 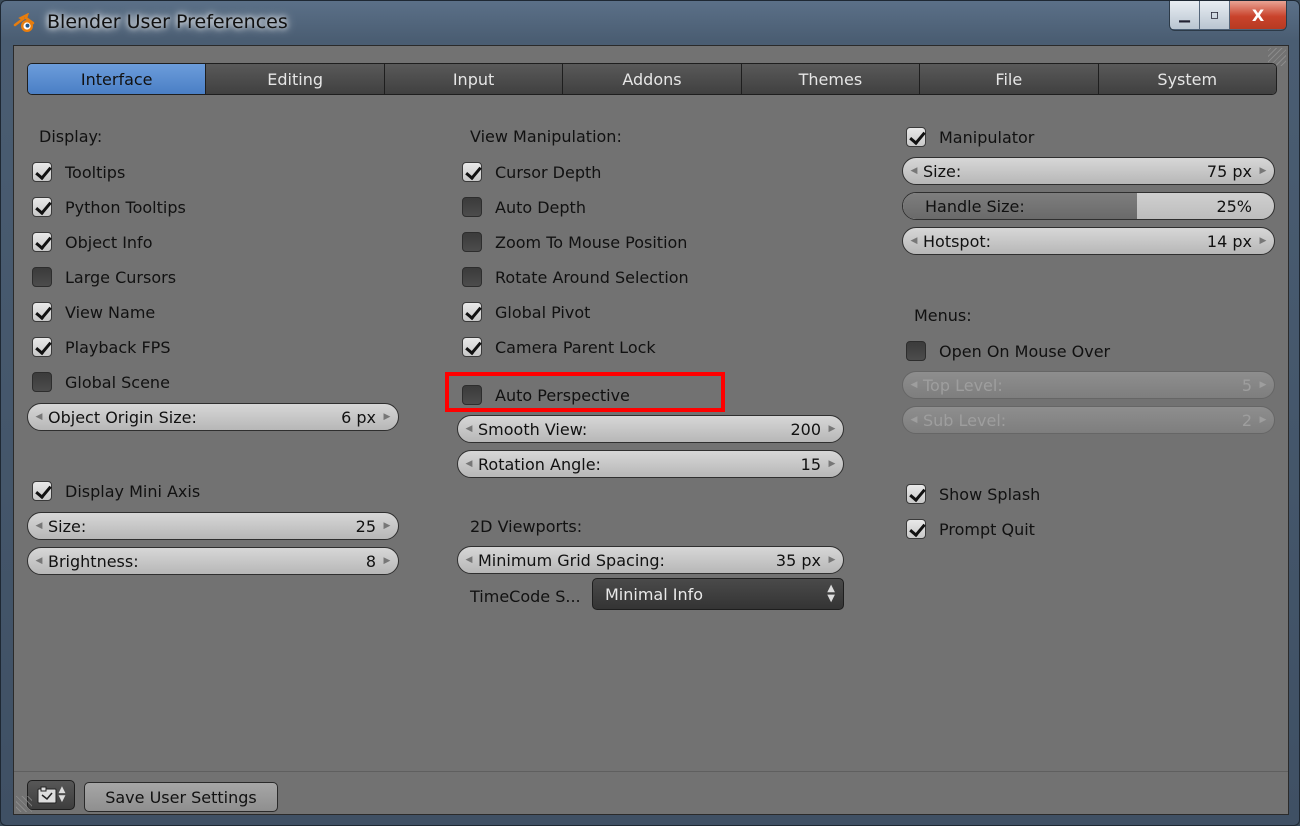 What do you see at coordinates (101, 382) in the screenshot?
I see `global-scene-checkbox-row: Global Scene` at bounding box center [101, 382].